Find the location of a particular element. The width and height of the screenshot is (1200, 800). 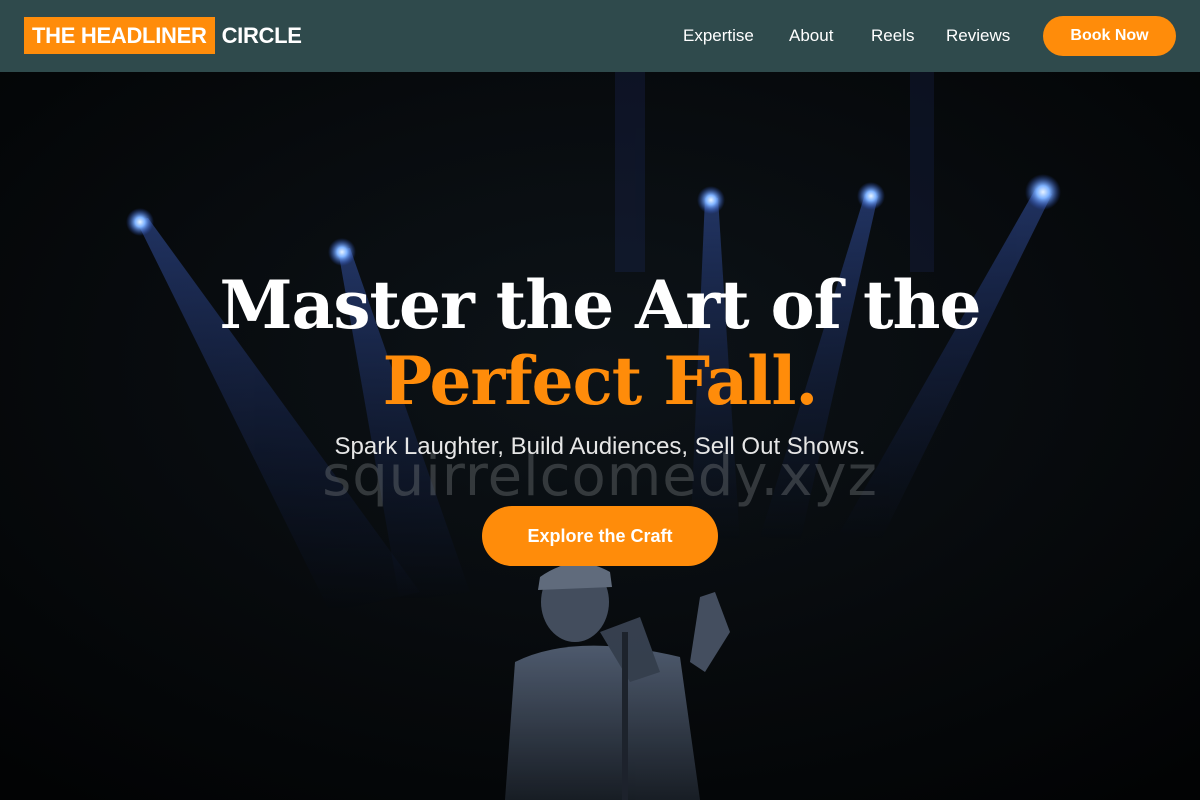

brand-logo-highlight: THE HEADLINER is located at coordinates (119, 35).